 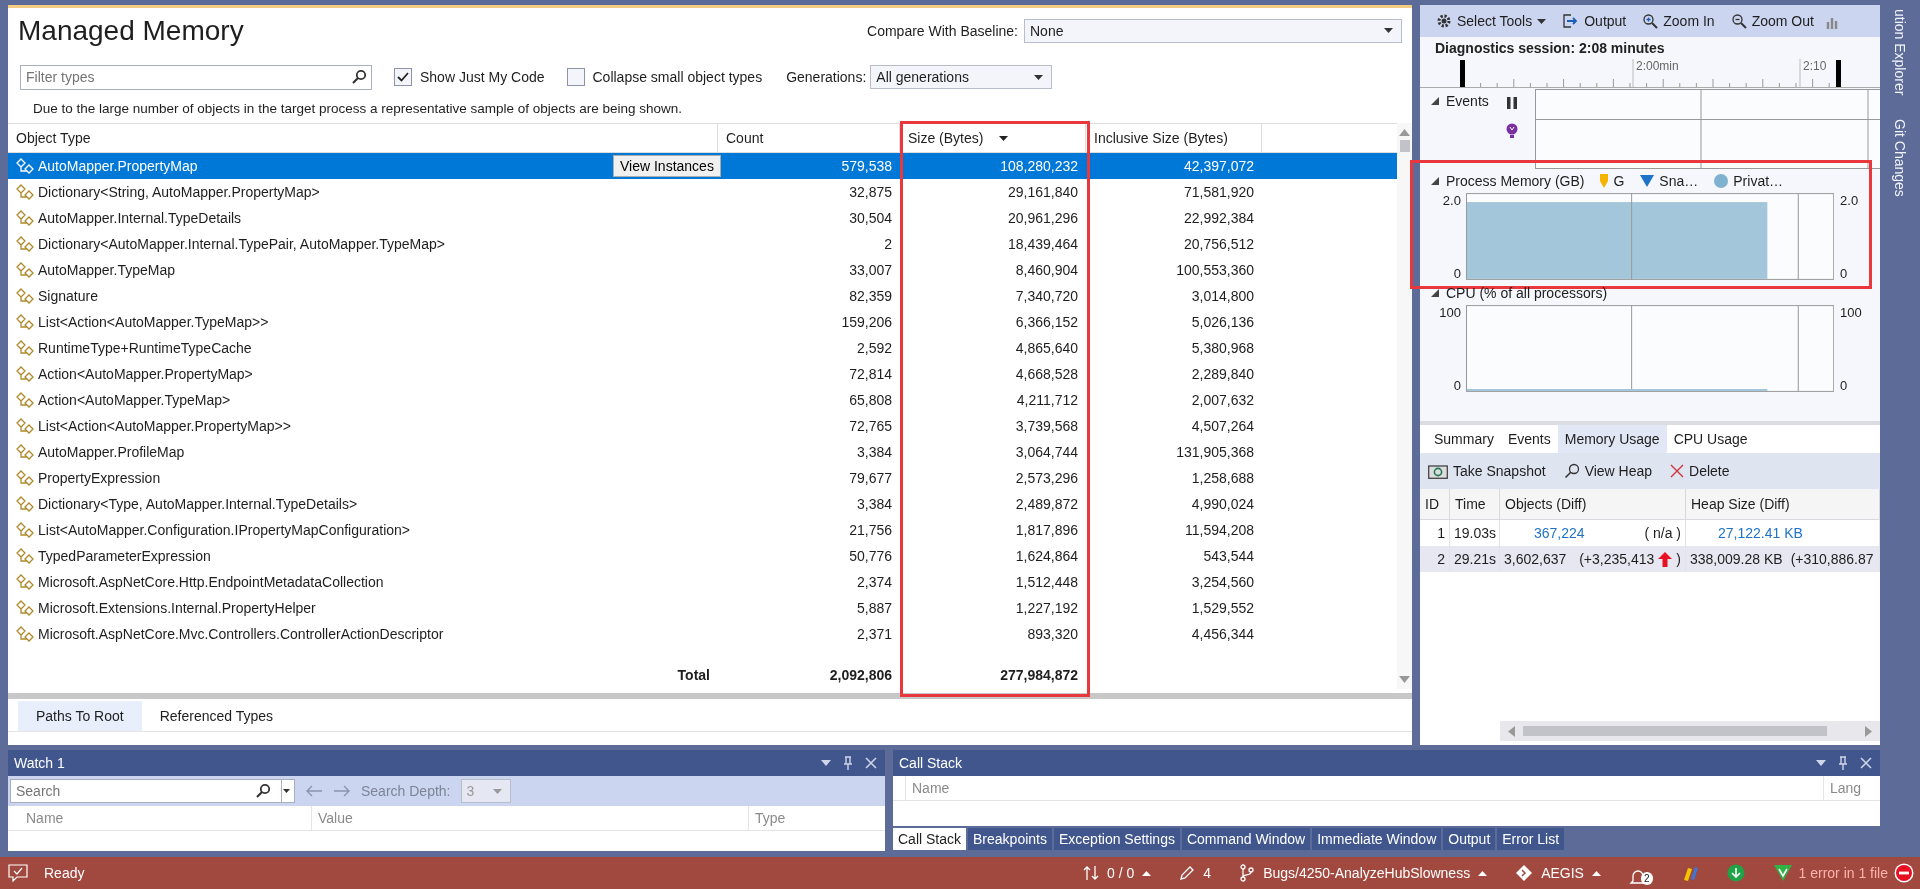 I want to click on table-row: AutoMapper.PropertyMap View Instances 579,538 108,280,232 42,397,072, so click(x=702, y=166).